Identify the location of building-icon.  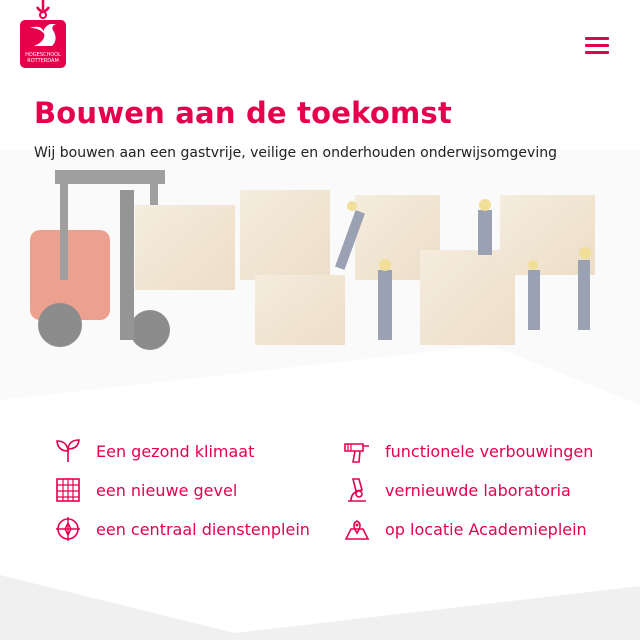
(68, 490).